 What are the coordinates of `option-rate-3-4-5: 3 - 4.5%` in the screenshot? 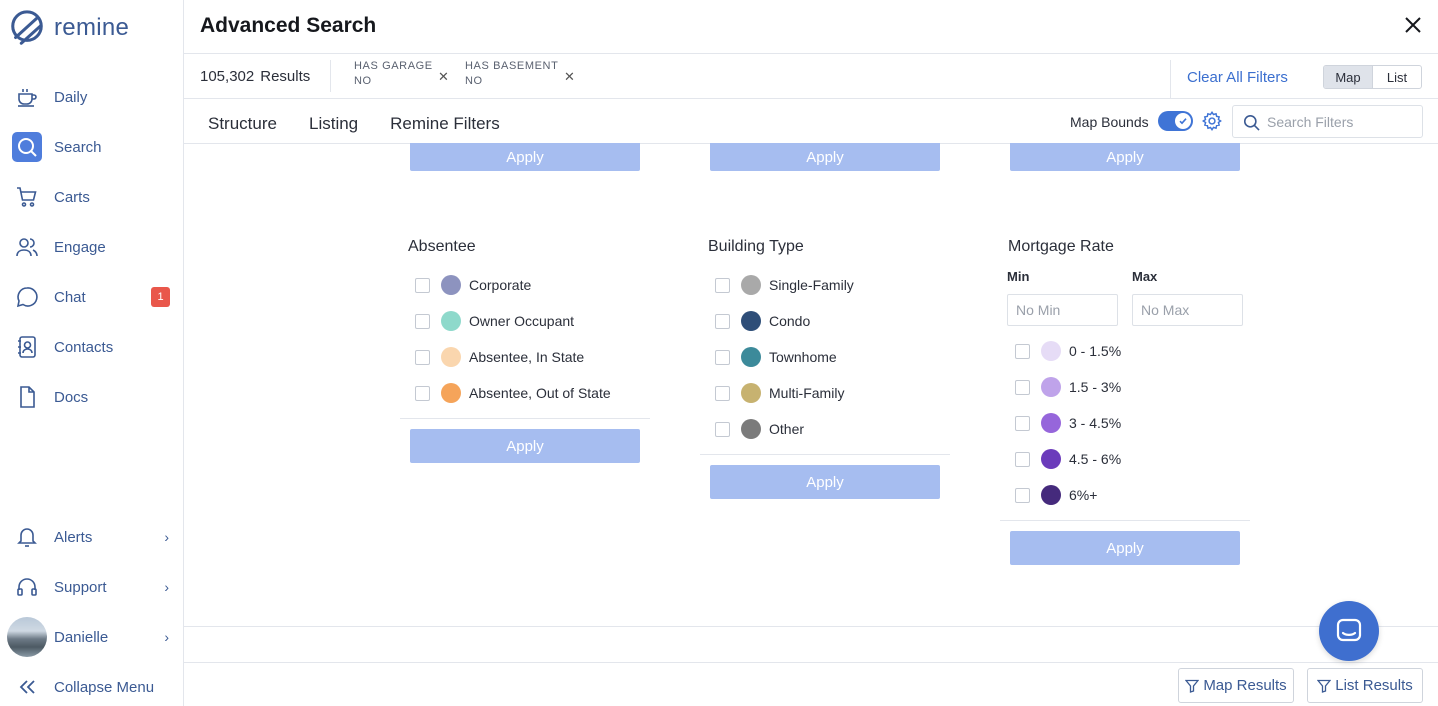 It's located at (1068, 423).